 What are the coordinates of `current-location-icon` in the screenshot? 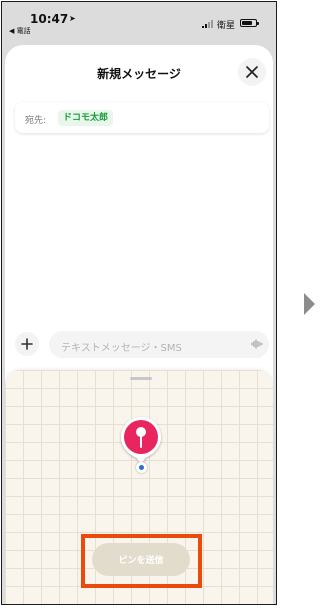 It's located at (141, 467).